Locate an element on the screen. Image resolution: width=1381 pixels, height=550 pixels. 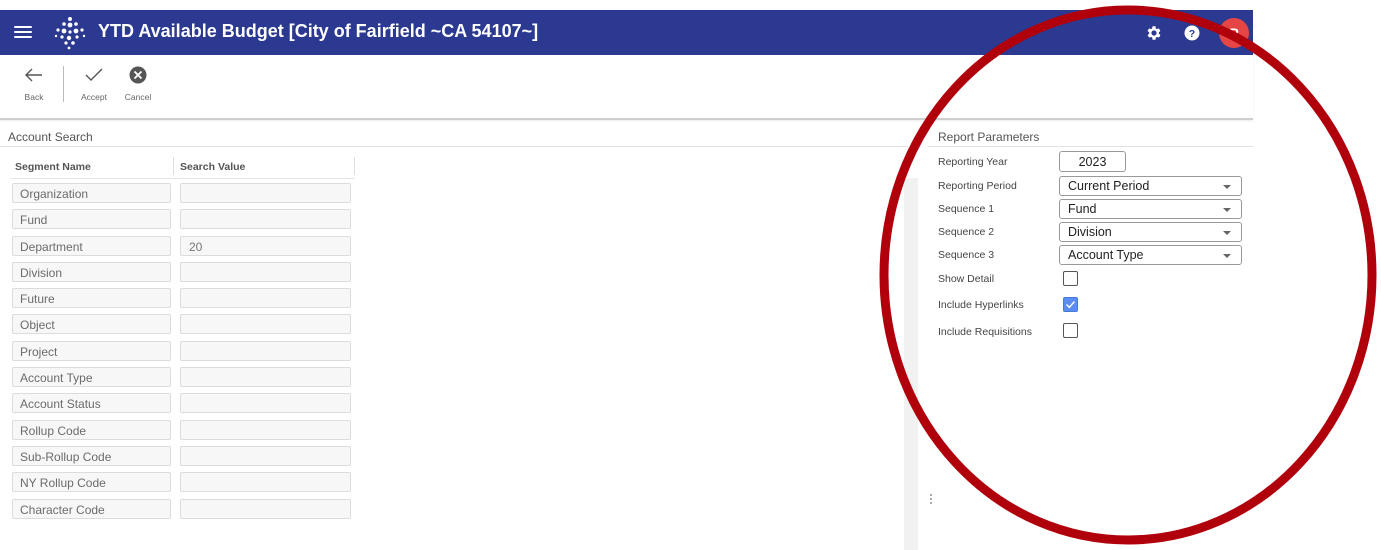
back-button: Back is located at coordinates (34, 88).